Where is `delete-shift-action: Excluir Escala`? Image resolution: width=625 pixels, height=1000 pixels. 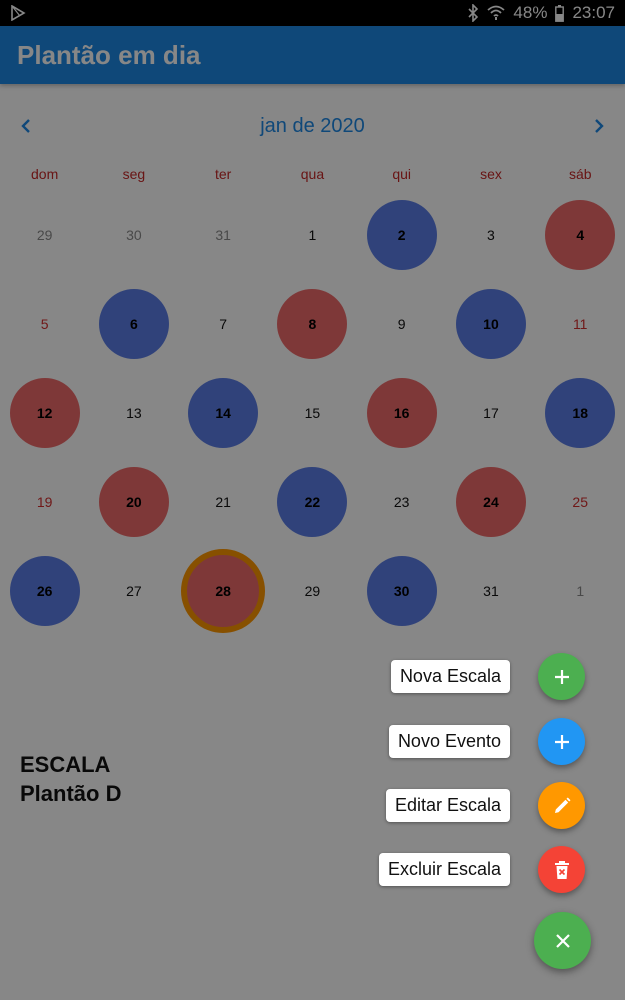 delete-shift-action: Excluir Escala is located at coordinates (481, 869).